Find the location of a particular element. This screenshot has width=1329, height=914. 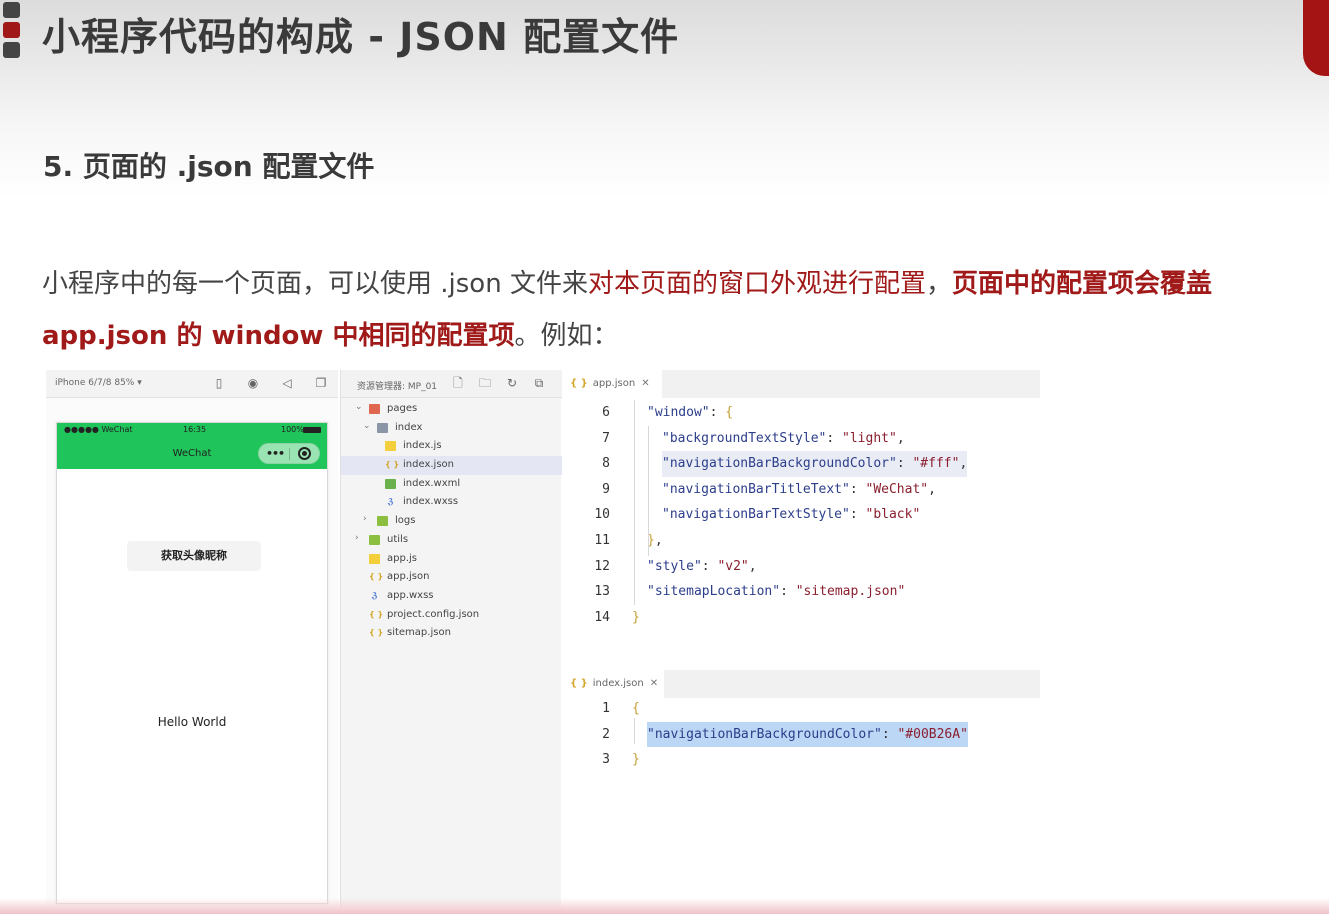

refresh-icon: ↻ is located at coordinates (512, 383).